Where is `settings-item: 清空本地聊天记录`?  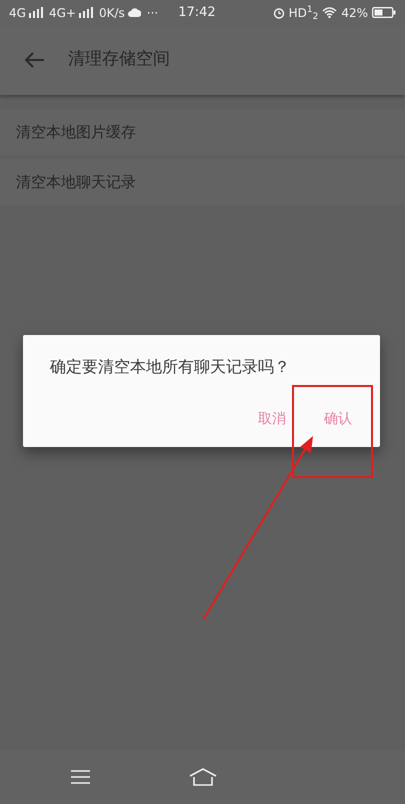
settings-item: 清空本地聊天记录 is located at coordinates (202, 182).